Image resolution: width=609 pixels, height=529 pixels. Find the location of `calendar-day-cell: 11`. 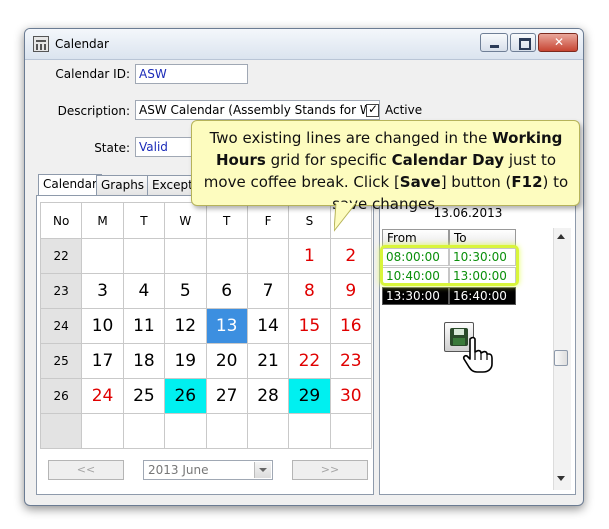

calendar-day-cell: 11 is located at coordinates (144, 326).